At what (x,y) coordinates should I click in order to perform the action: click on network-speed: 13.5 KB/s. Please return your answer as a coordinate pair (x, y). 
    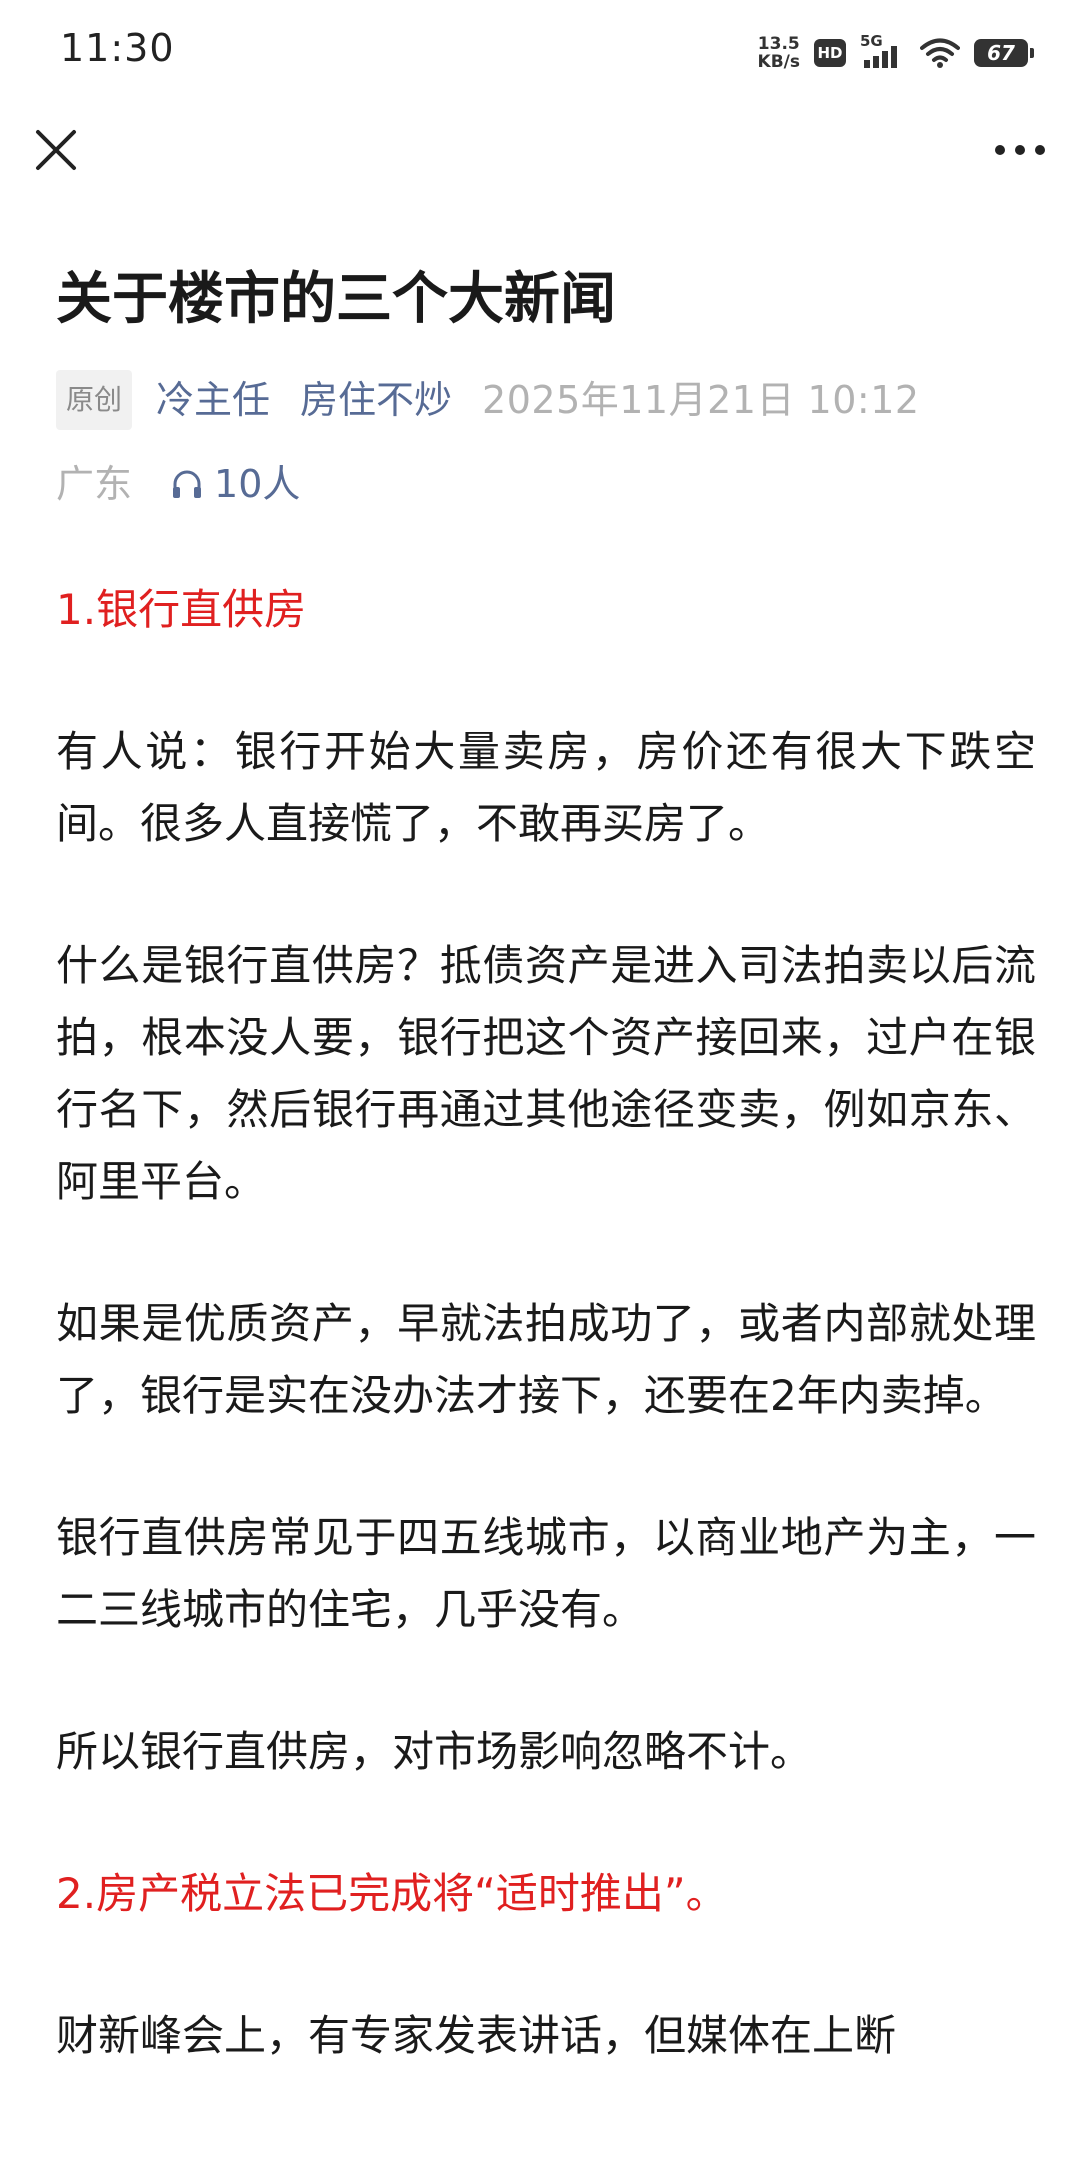
    Looking at the image, I should click on (779, 53).